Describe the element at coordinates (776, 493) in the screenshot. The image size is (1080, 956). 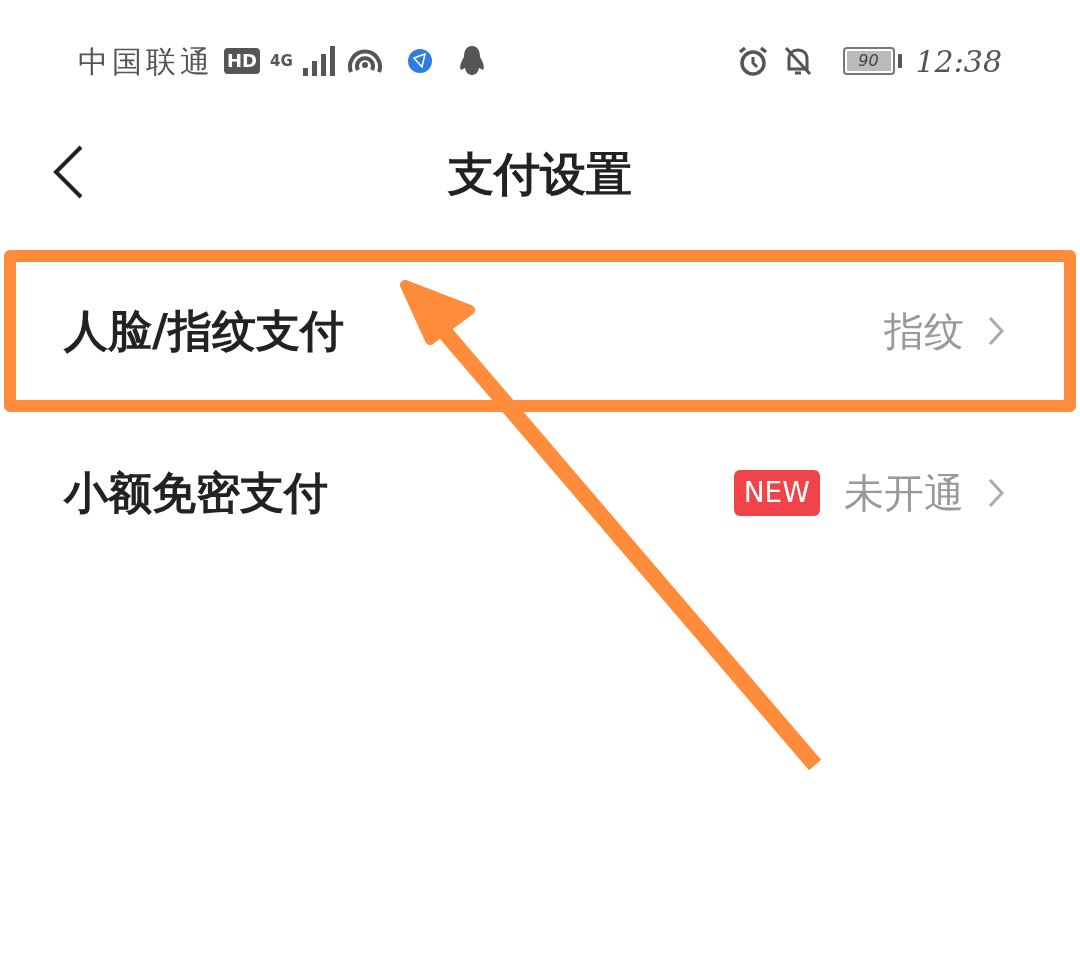
I see `new-badge: NEW` at that location.